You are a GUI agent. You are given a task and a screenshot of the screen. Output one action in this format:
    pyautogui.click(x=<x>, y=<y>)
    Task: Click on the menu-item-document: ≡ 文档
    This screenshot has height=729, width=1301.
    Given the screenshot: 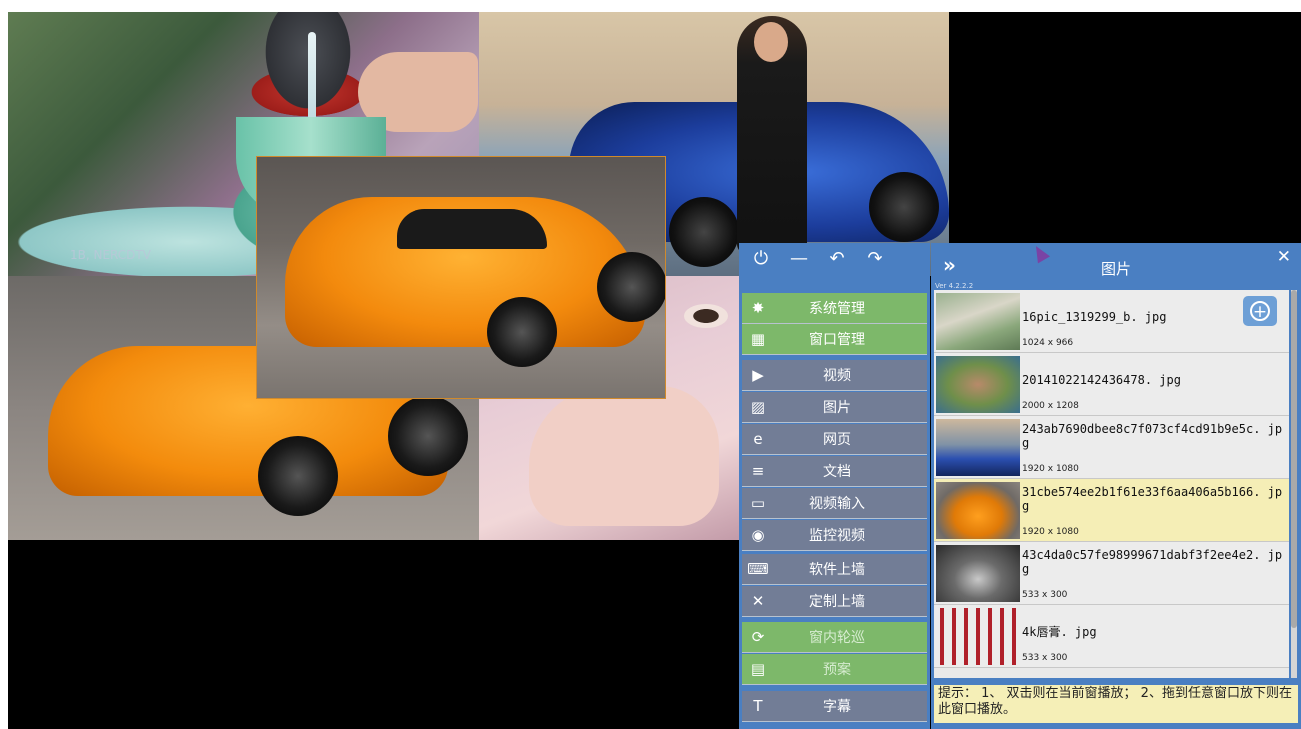 What is the action you would take?
    pyautogui.click(x=834, y=471)
    